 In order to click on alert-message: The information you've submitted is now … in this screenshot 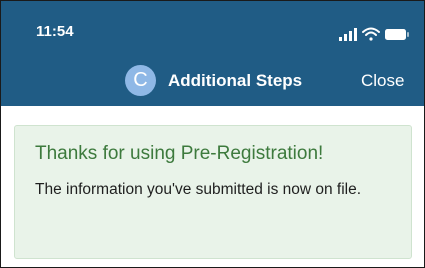, I will do `click(198, 189)`.